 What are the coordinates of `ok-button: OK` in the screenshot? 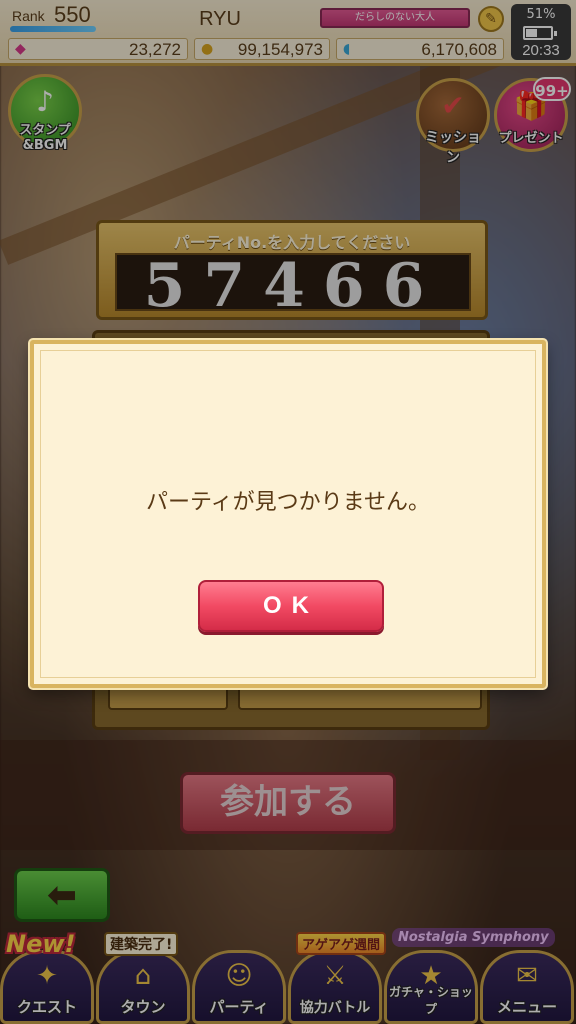 It's located at (291, 606).